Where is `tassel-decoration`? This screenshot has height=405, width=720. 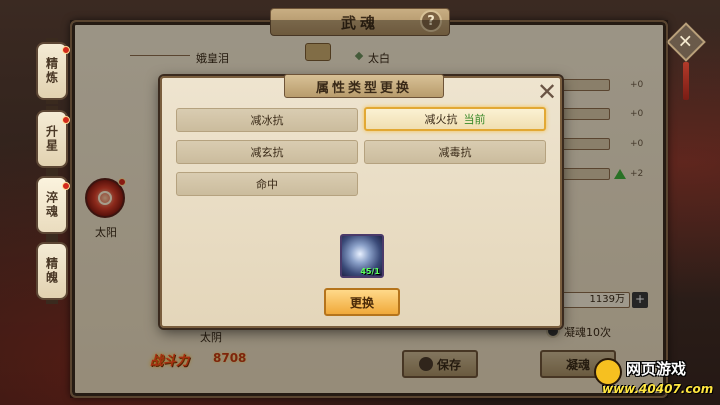
tassel-decoration is located at coordinates (686, 81).